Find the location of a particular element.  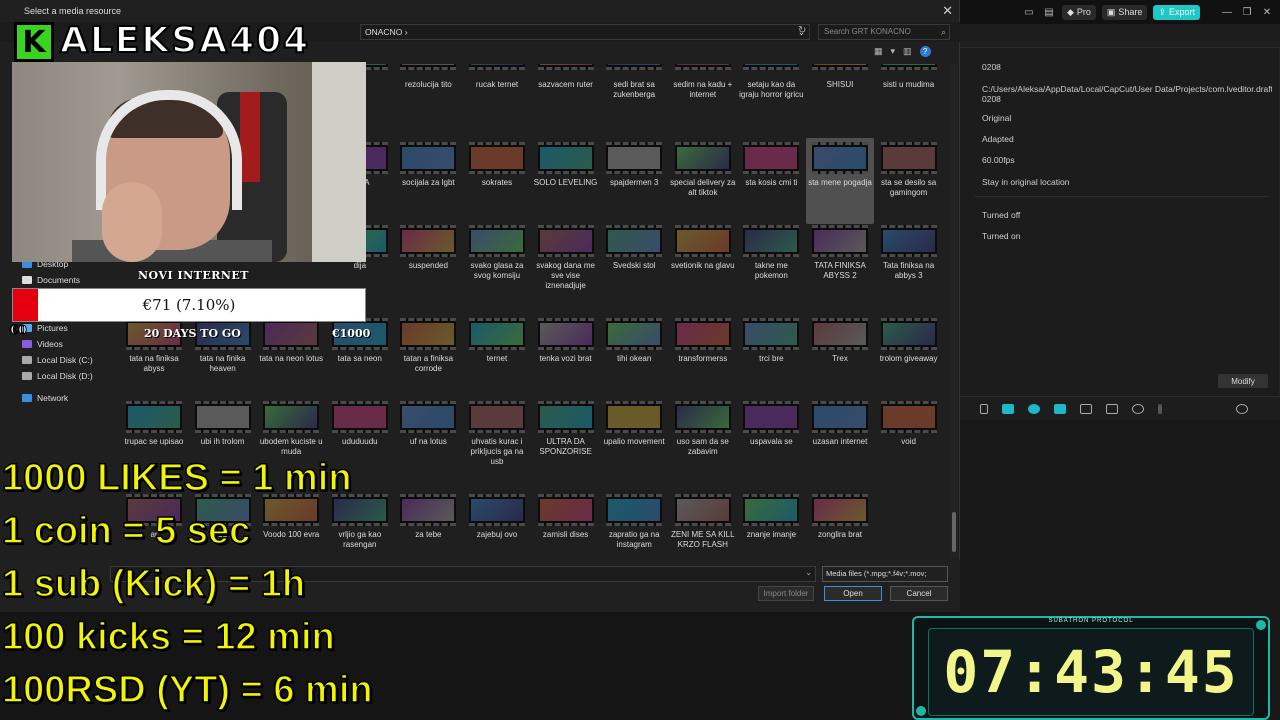

file-tile: zapratio ga na instagram is located at coordinates (634, 522).